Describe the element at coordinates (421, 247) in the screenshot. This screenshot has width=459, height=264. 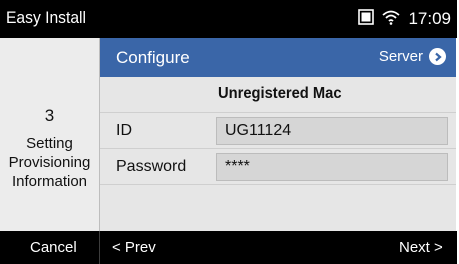
I see `next-button: Next >` at that location.